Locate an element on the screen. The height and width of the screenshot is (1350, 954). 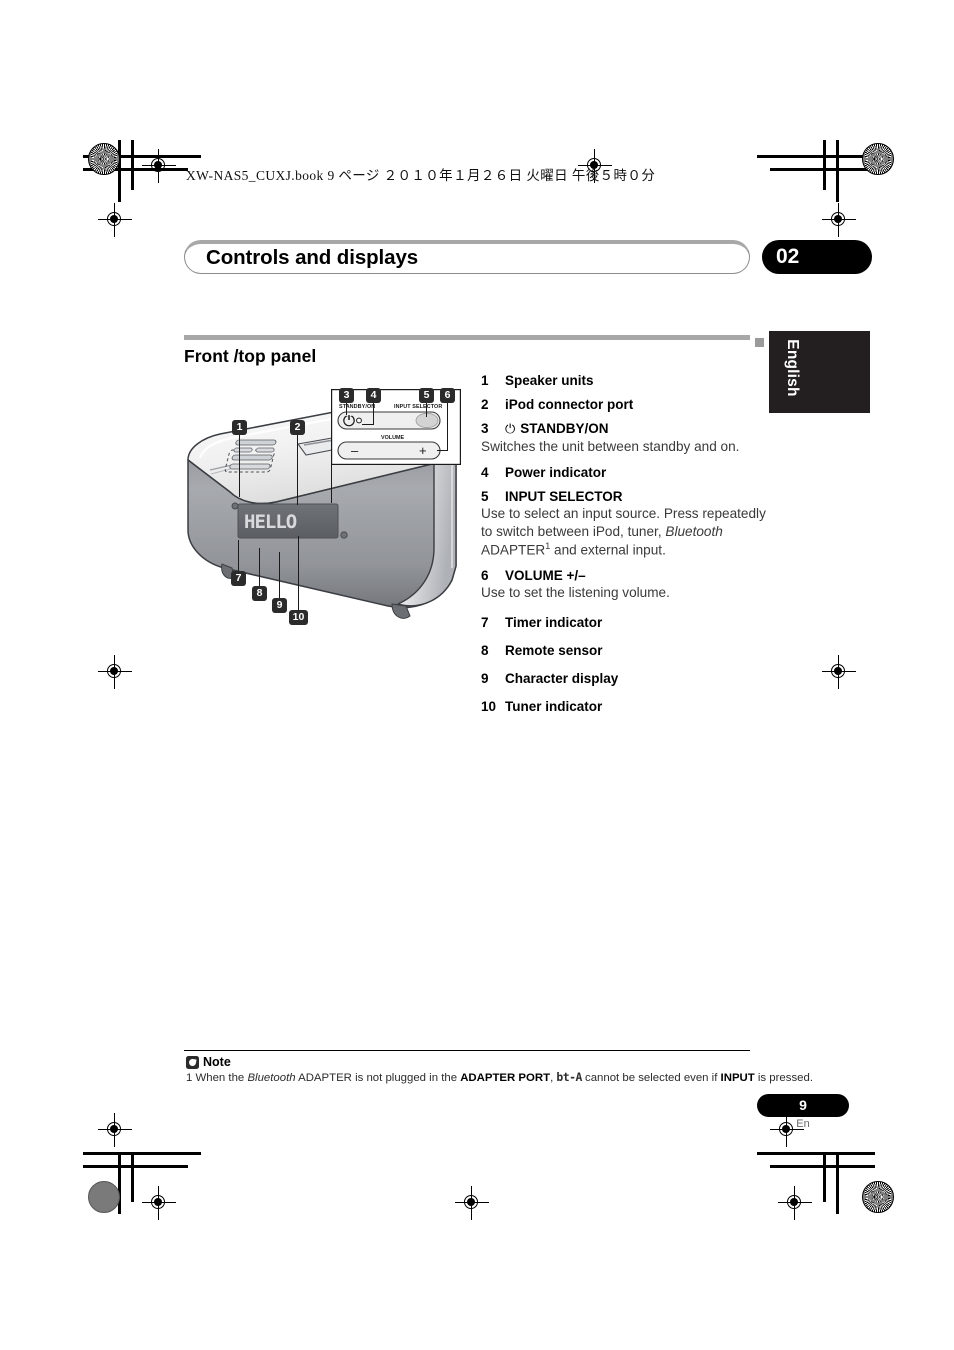
list-item-label: INPUT SELECTOR is located at coordinates (564, 496).